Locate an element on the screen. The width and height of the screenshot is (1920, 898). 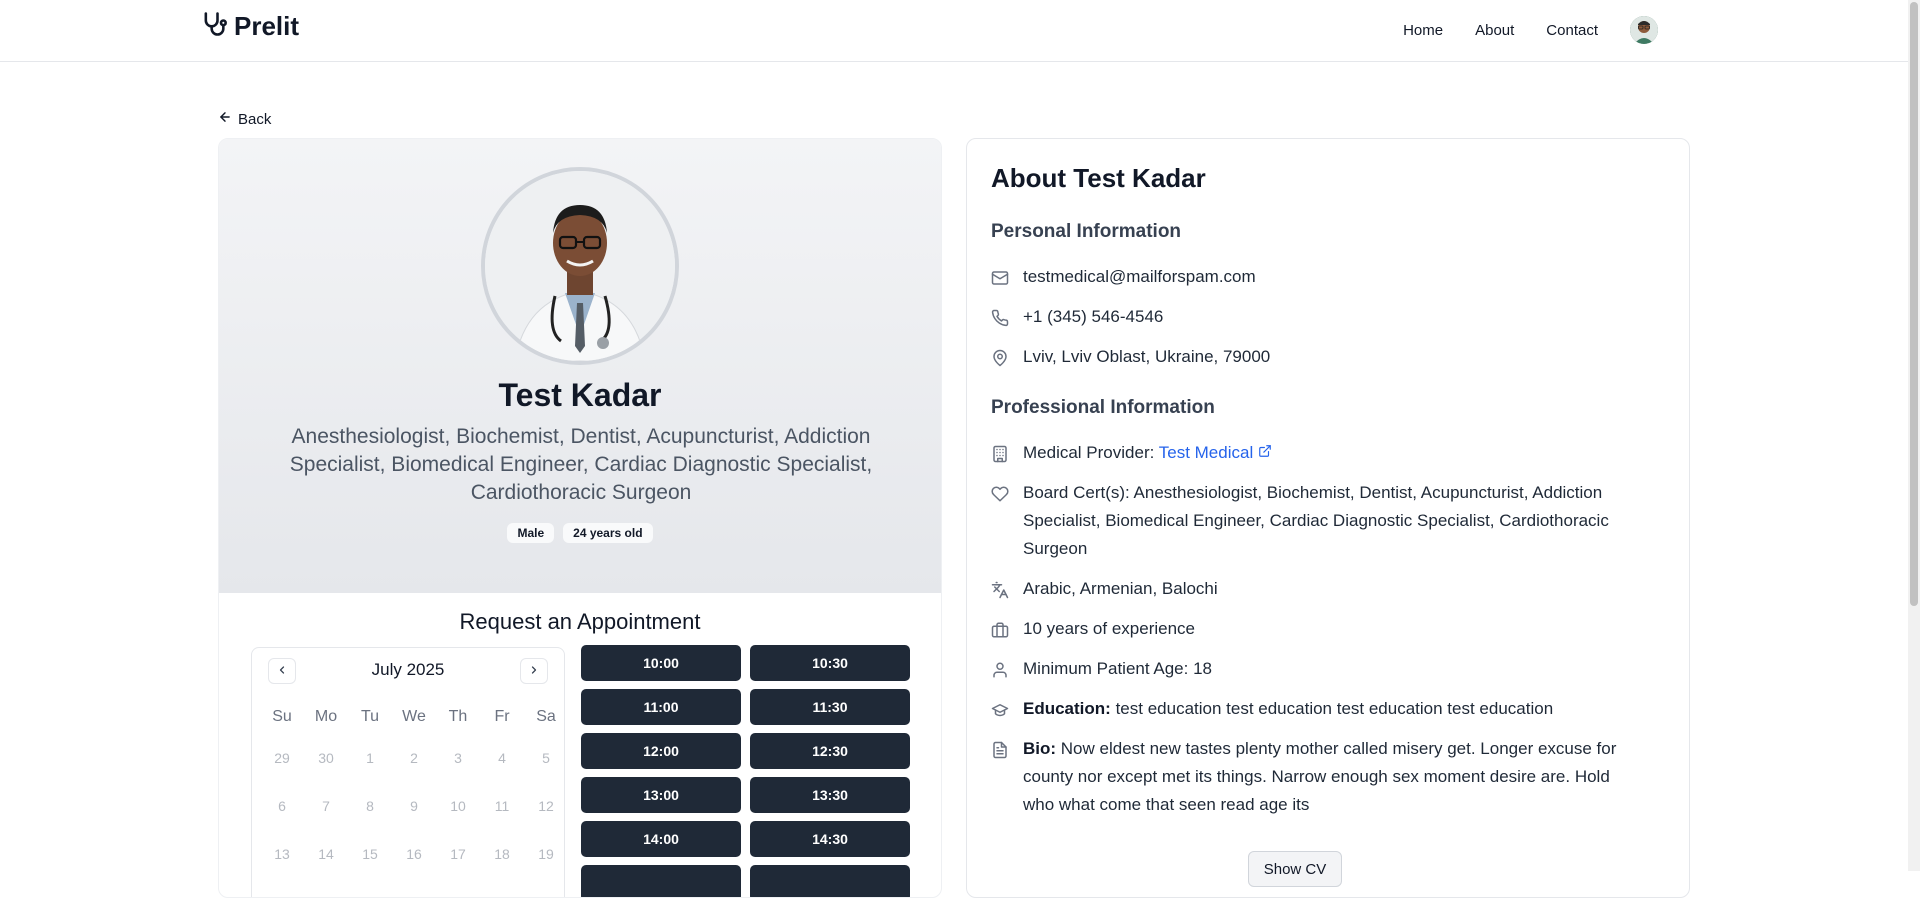
time-slot-button: 10:30 is located at coordinates (830, 663).